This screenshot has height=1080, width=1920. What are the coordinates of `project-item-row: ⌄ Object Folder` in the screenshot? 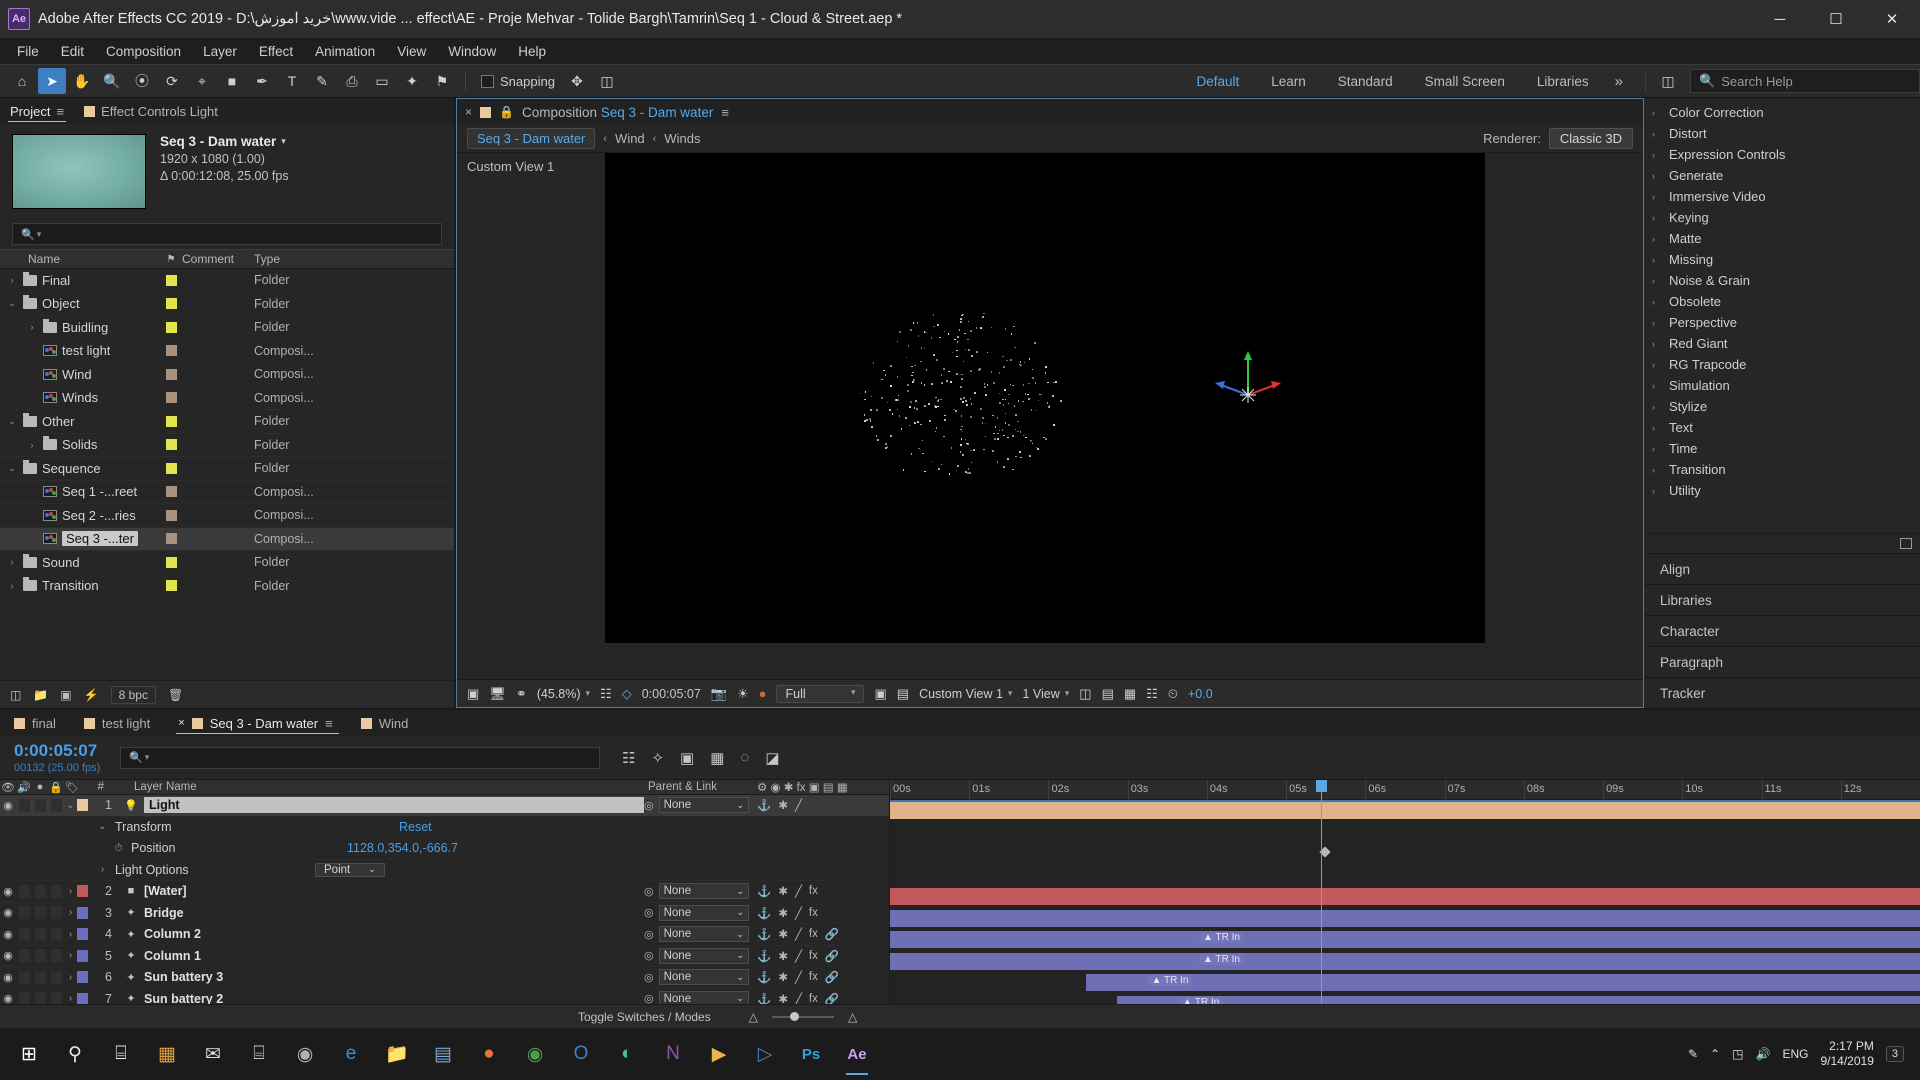 It's located at (227, 304).